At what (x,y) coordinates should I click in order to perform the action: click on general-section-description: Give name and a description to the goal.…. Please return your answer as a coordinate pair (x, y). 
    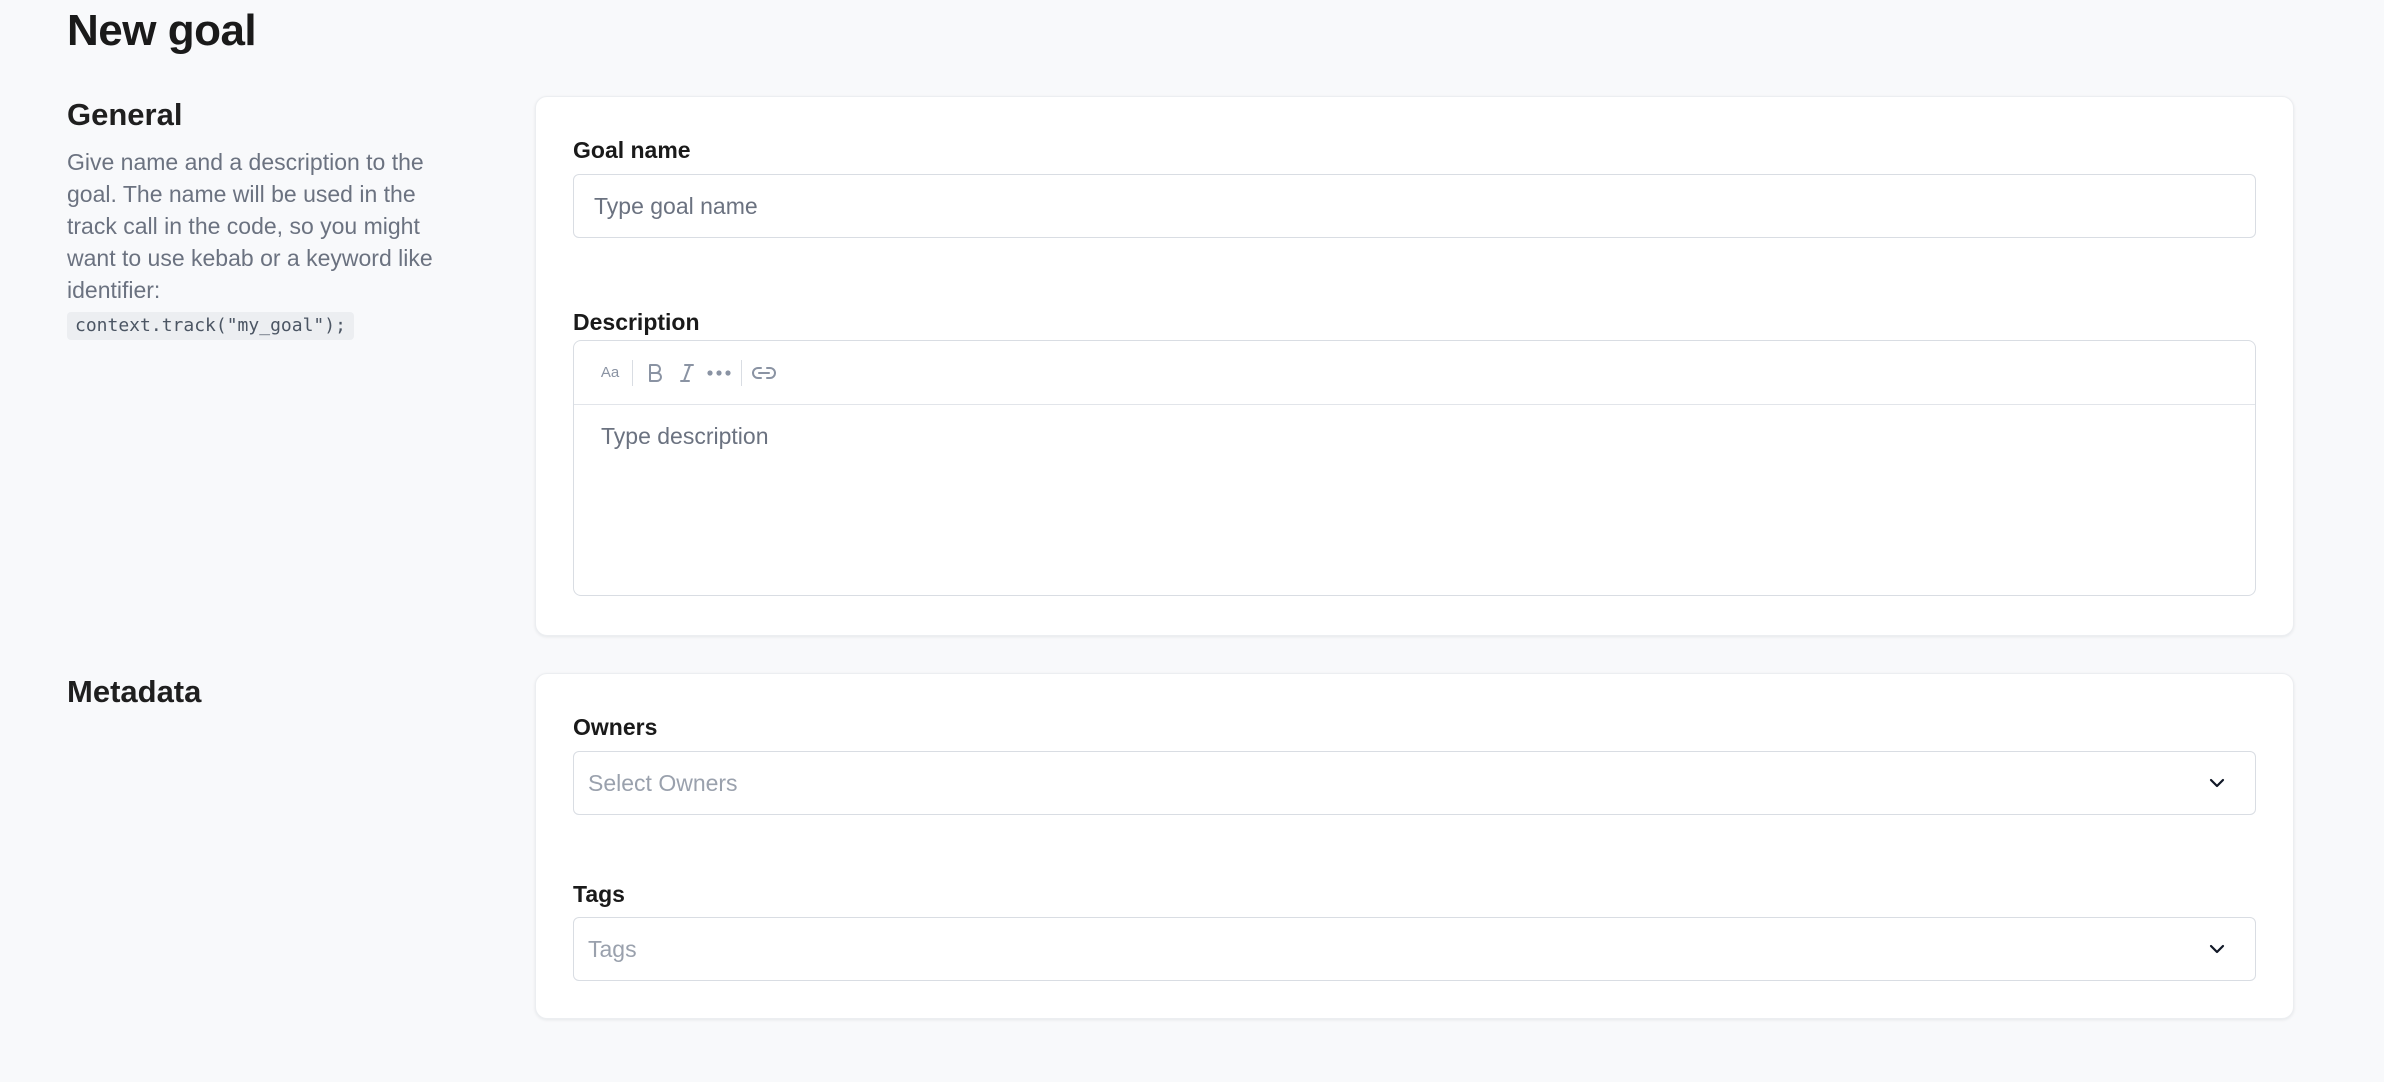
    Looking at the image, I should click on (264, 243).